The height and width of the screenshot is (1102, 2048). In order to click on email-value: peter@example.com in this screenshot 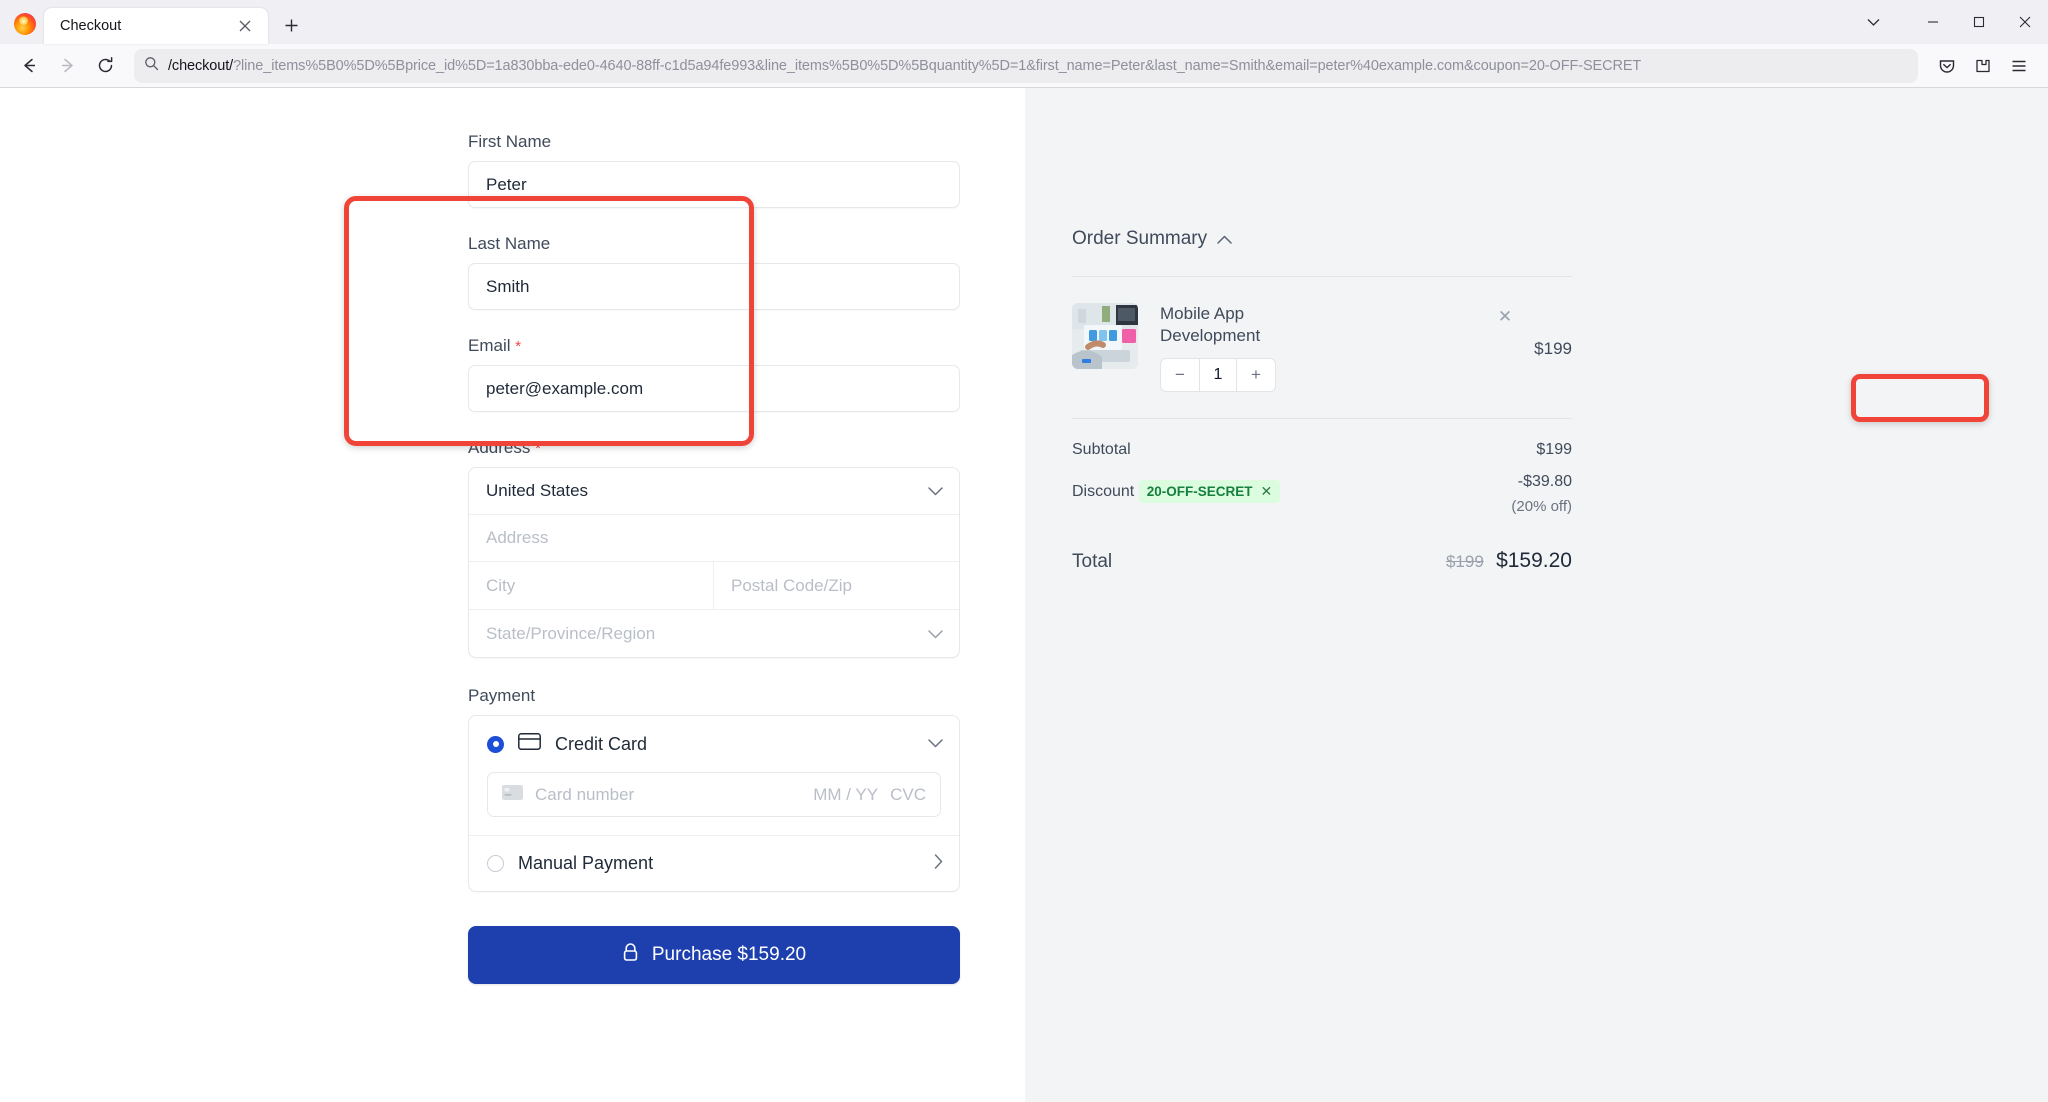, I will do `click(565, 388)`.